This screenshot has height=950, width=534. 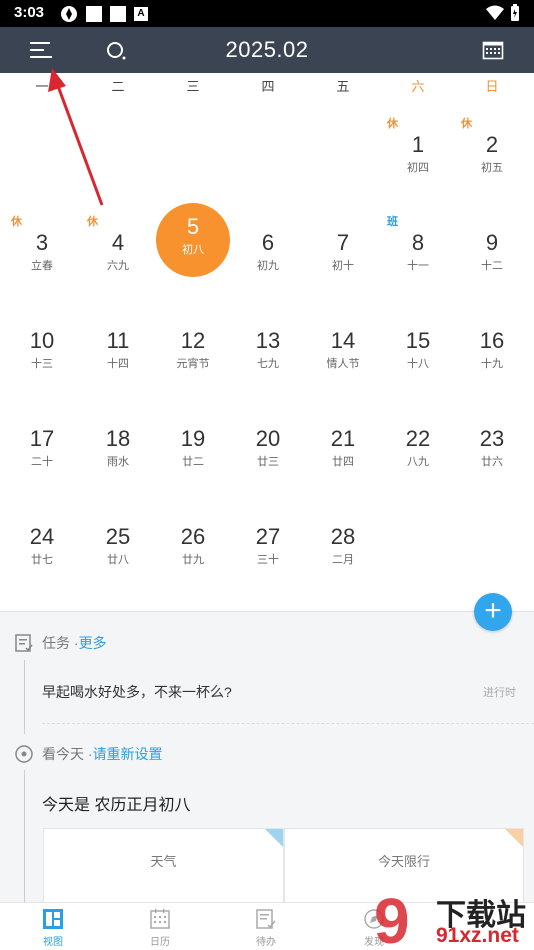 What do you see at coordinates (118, 14) in the screenshot?
I see `notification-square-icon` at bounding box center [118, 14].